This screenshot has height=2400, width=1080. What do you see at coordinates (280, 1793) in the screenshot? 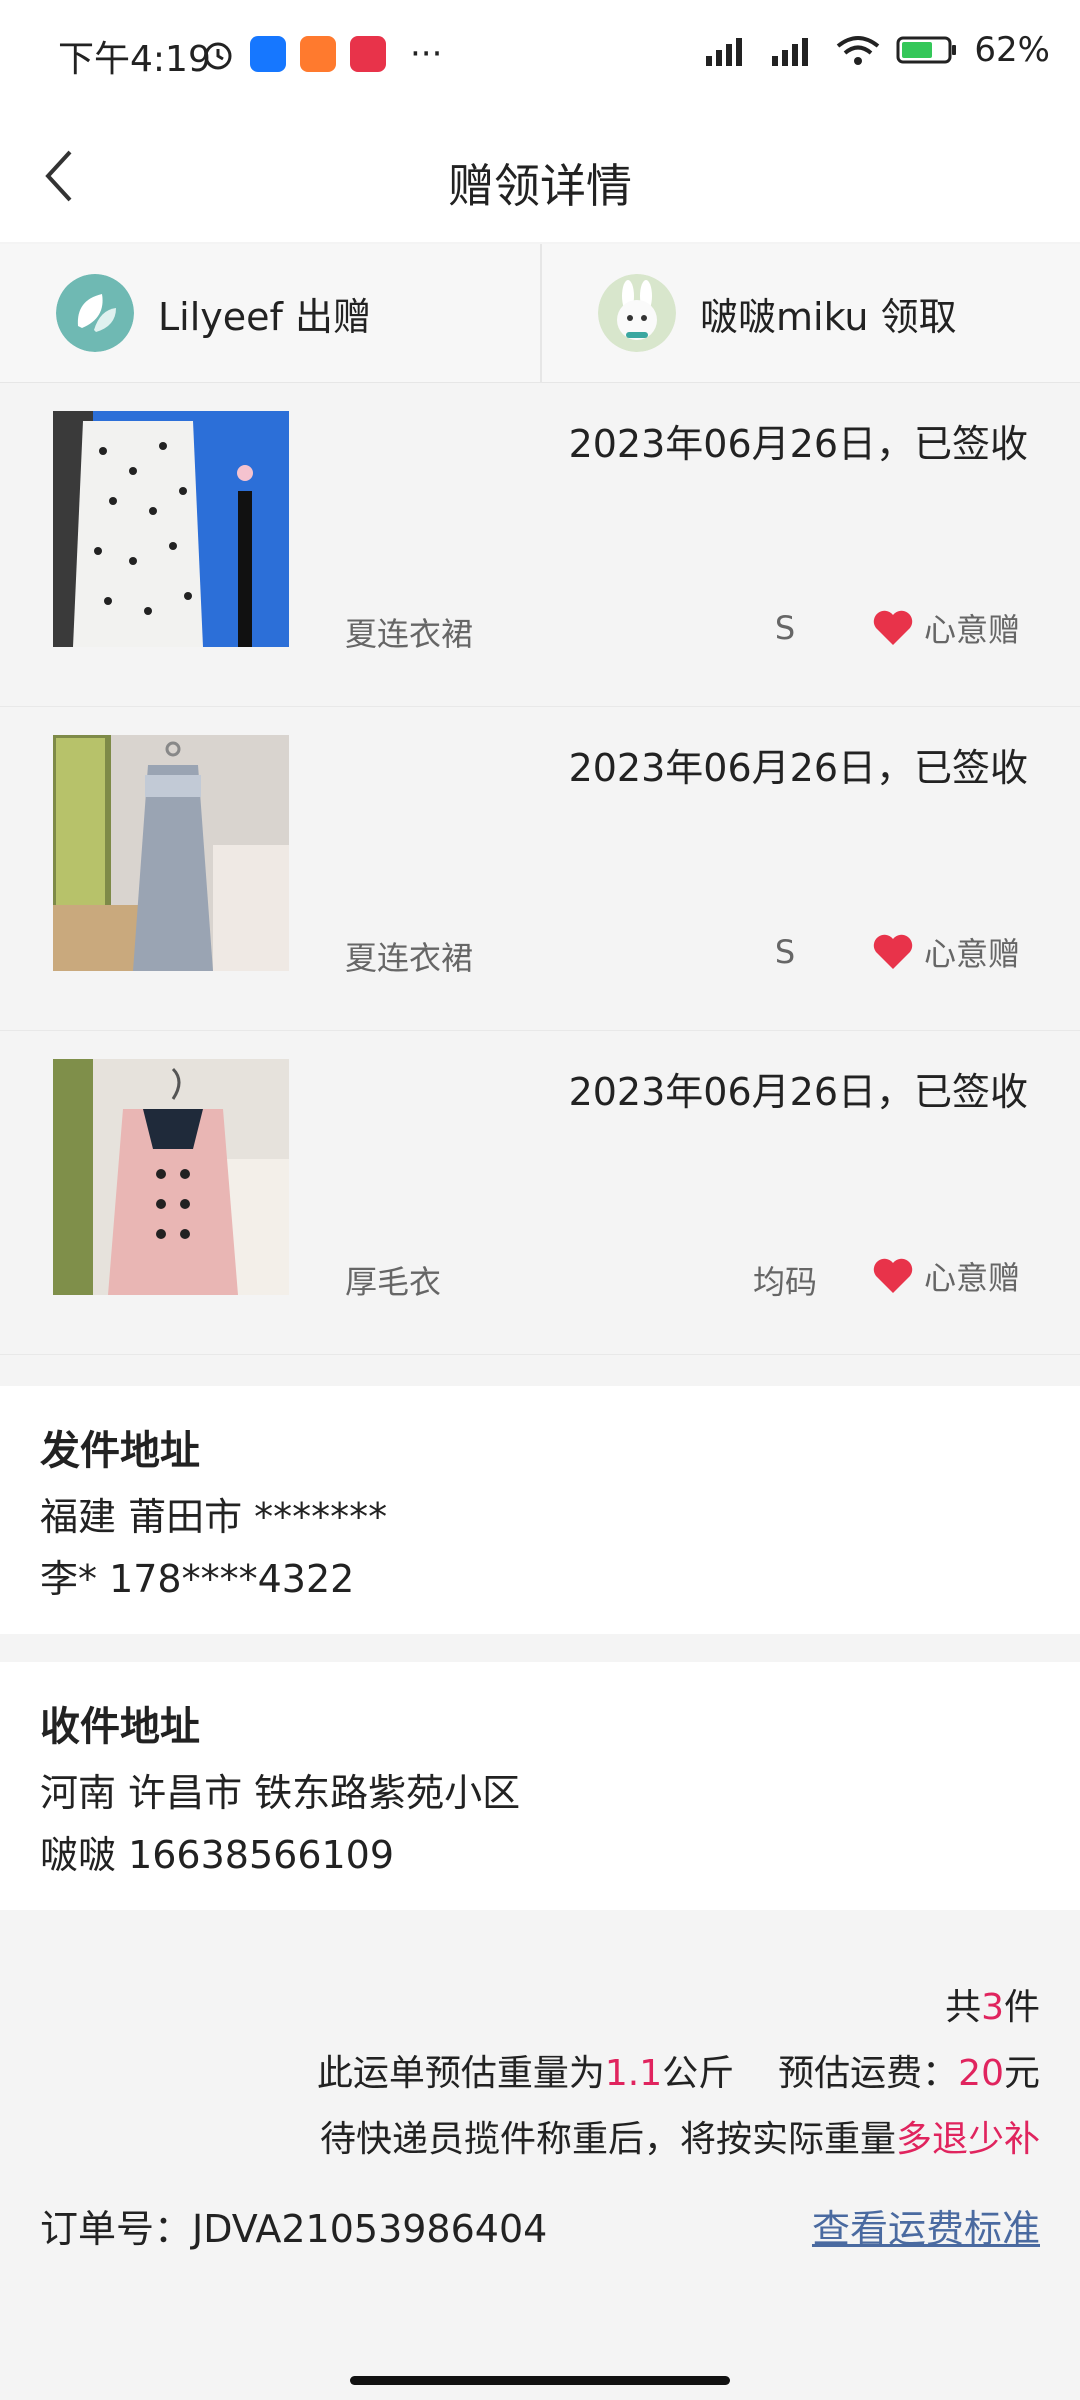
I see `receiver-address-line: 河南 许昌市 铁东路紫苑小区` at bounding box center [280, 1793].